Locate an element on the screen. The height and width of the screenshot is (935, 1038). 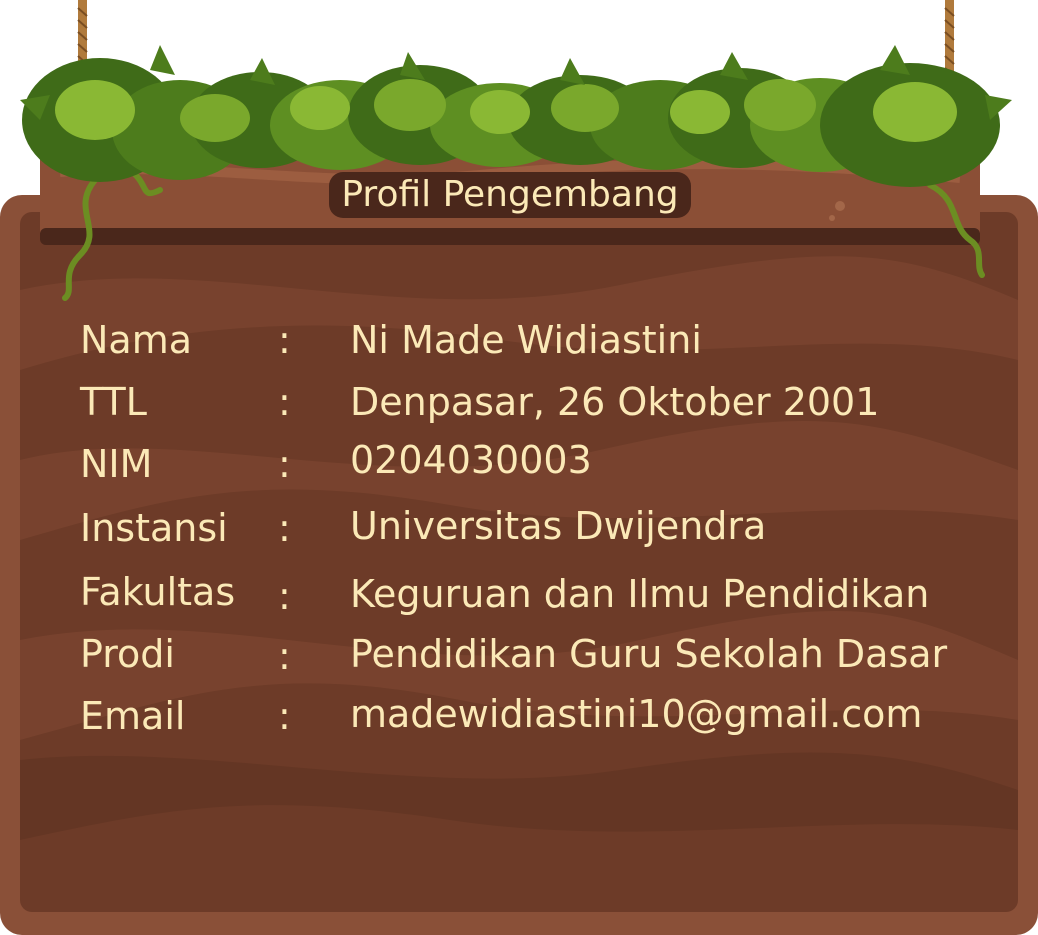
foliage is located at coordinates (516, 116).